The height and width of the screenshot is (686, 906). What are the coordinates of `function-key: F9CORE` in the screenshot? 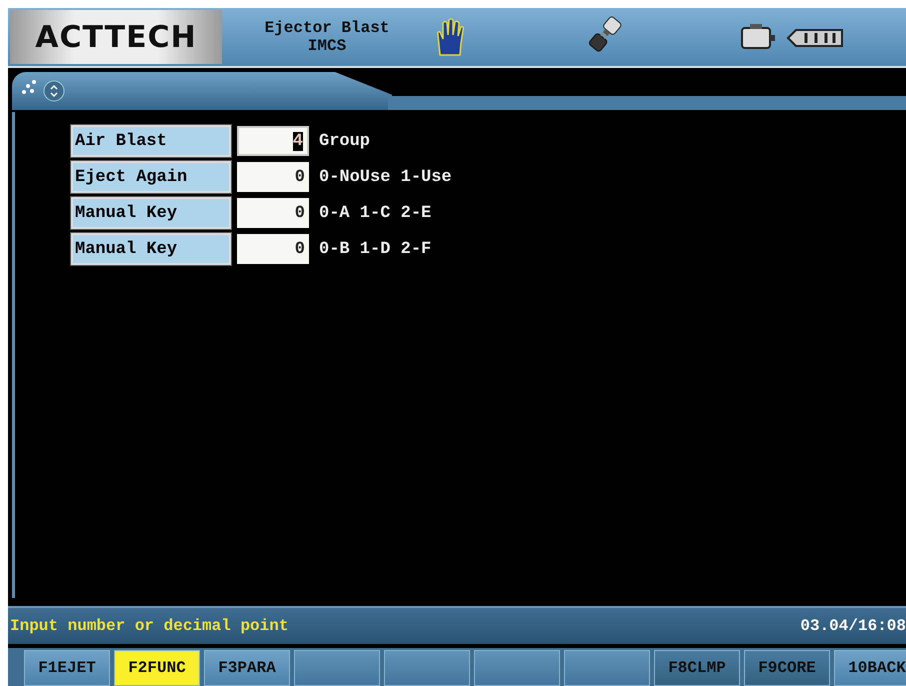 It's located at (787, 668).